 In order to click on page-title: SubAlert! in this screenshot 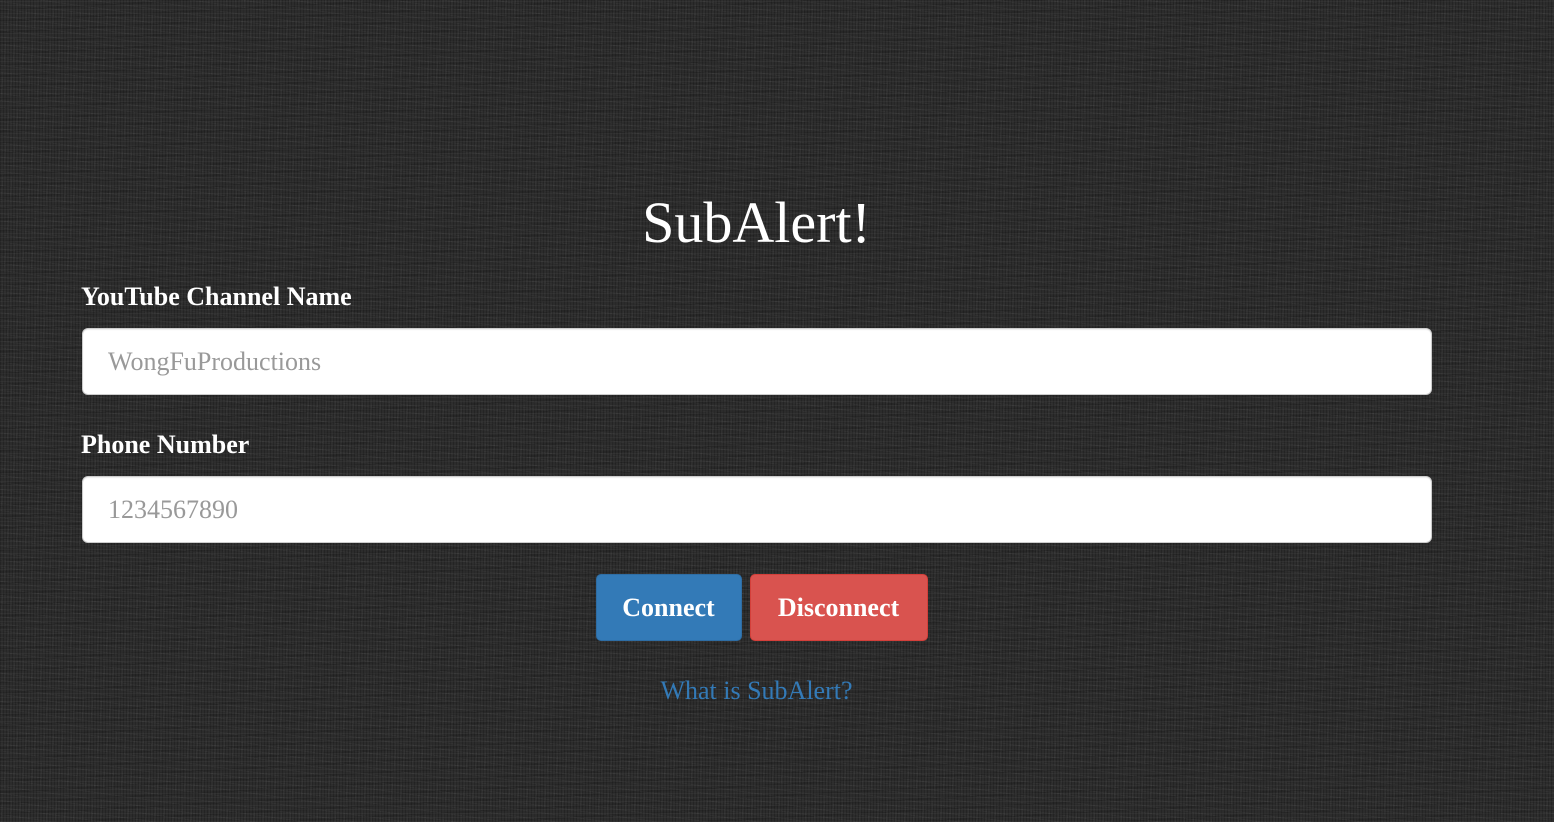, I will do `click(756, 222)`.